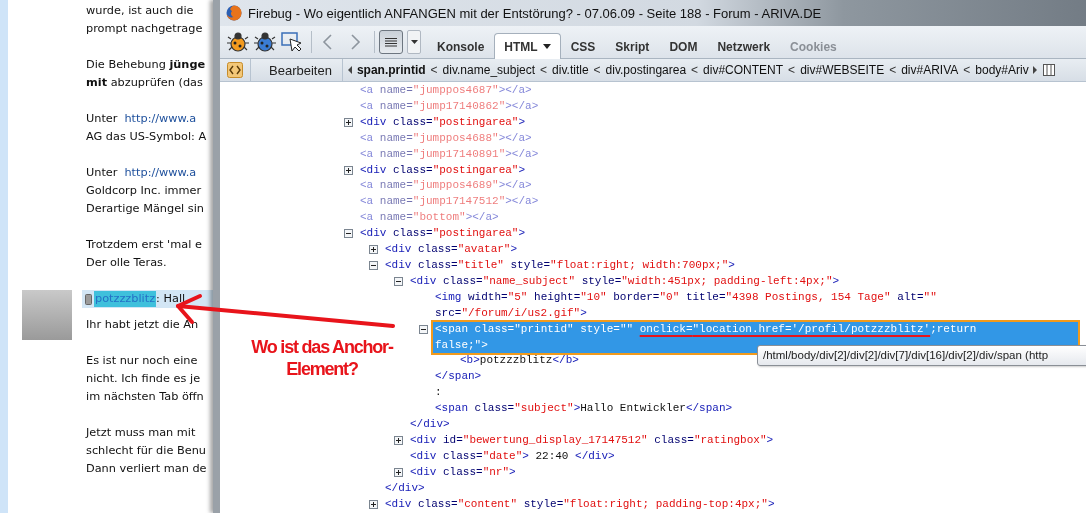 The width and height of the screenshot is (1086, 513). What do you see at coordinates (146, 65) in the screenshot?
I see `body-text: Die Behebung jünge` at bounding box center [146, 65].